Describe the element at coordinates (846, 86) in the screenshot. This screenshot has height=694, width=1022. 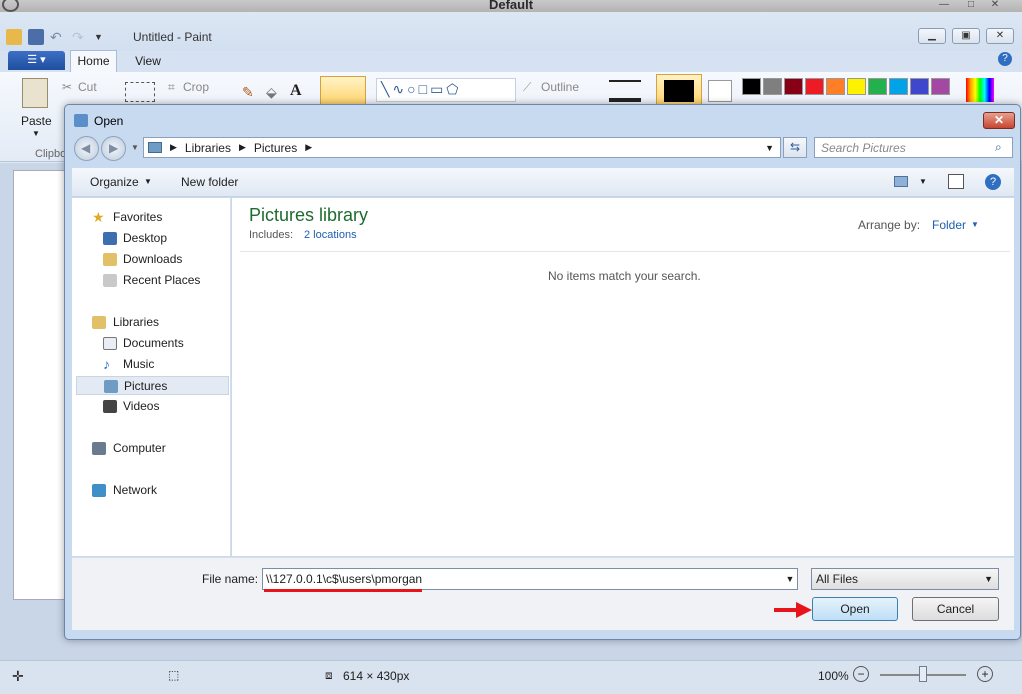
I see `color-palette` at that location.